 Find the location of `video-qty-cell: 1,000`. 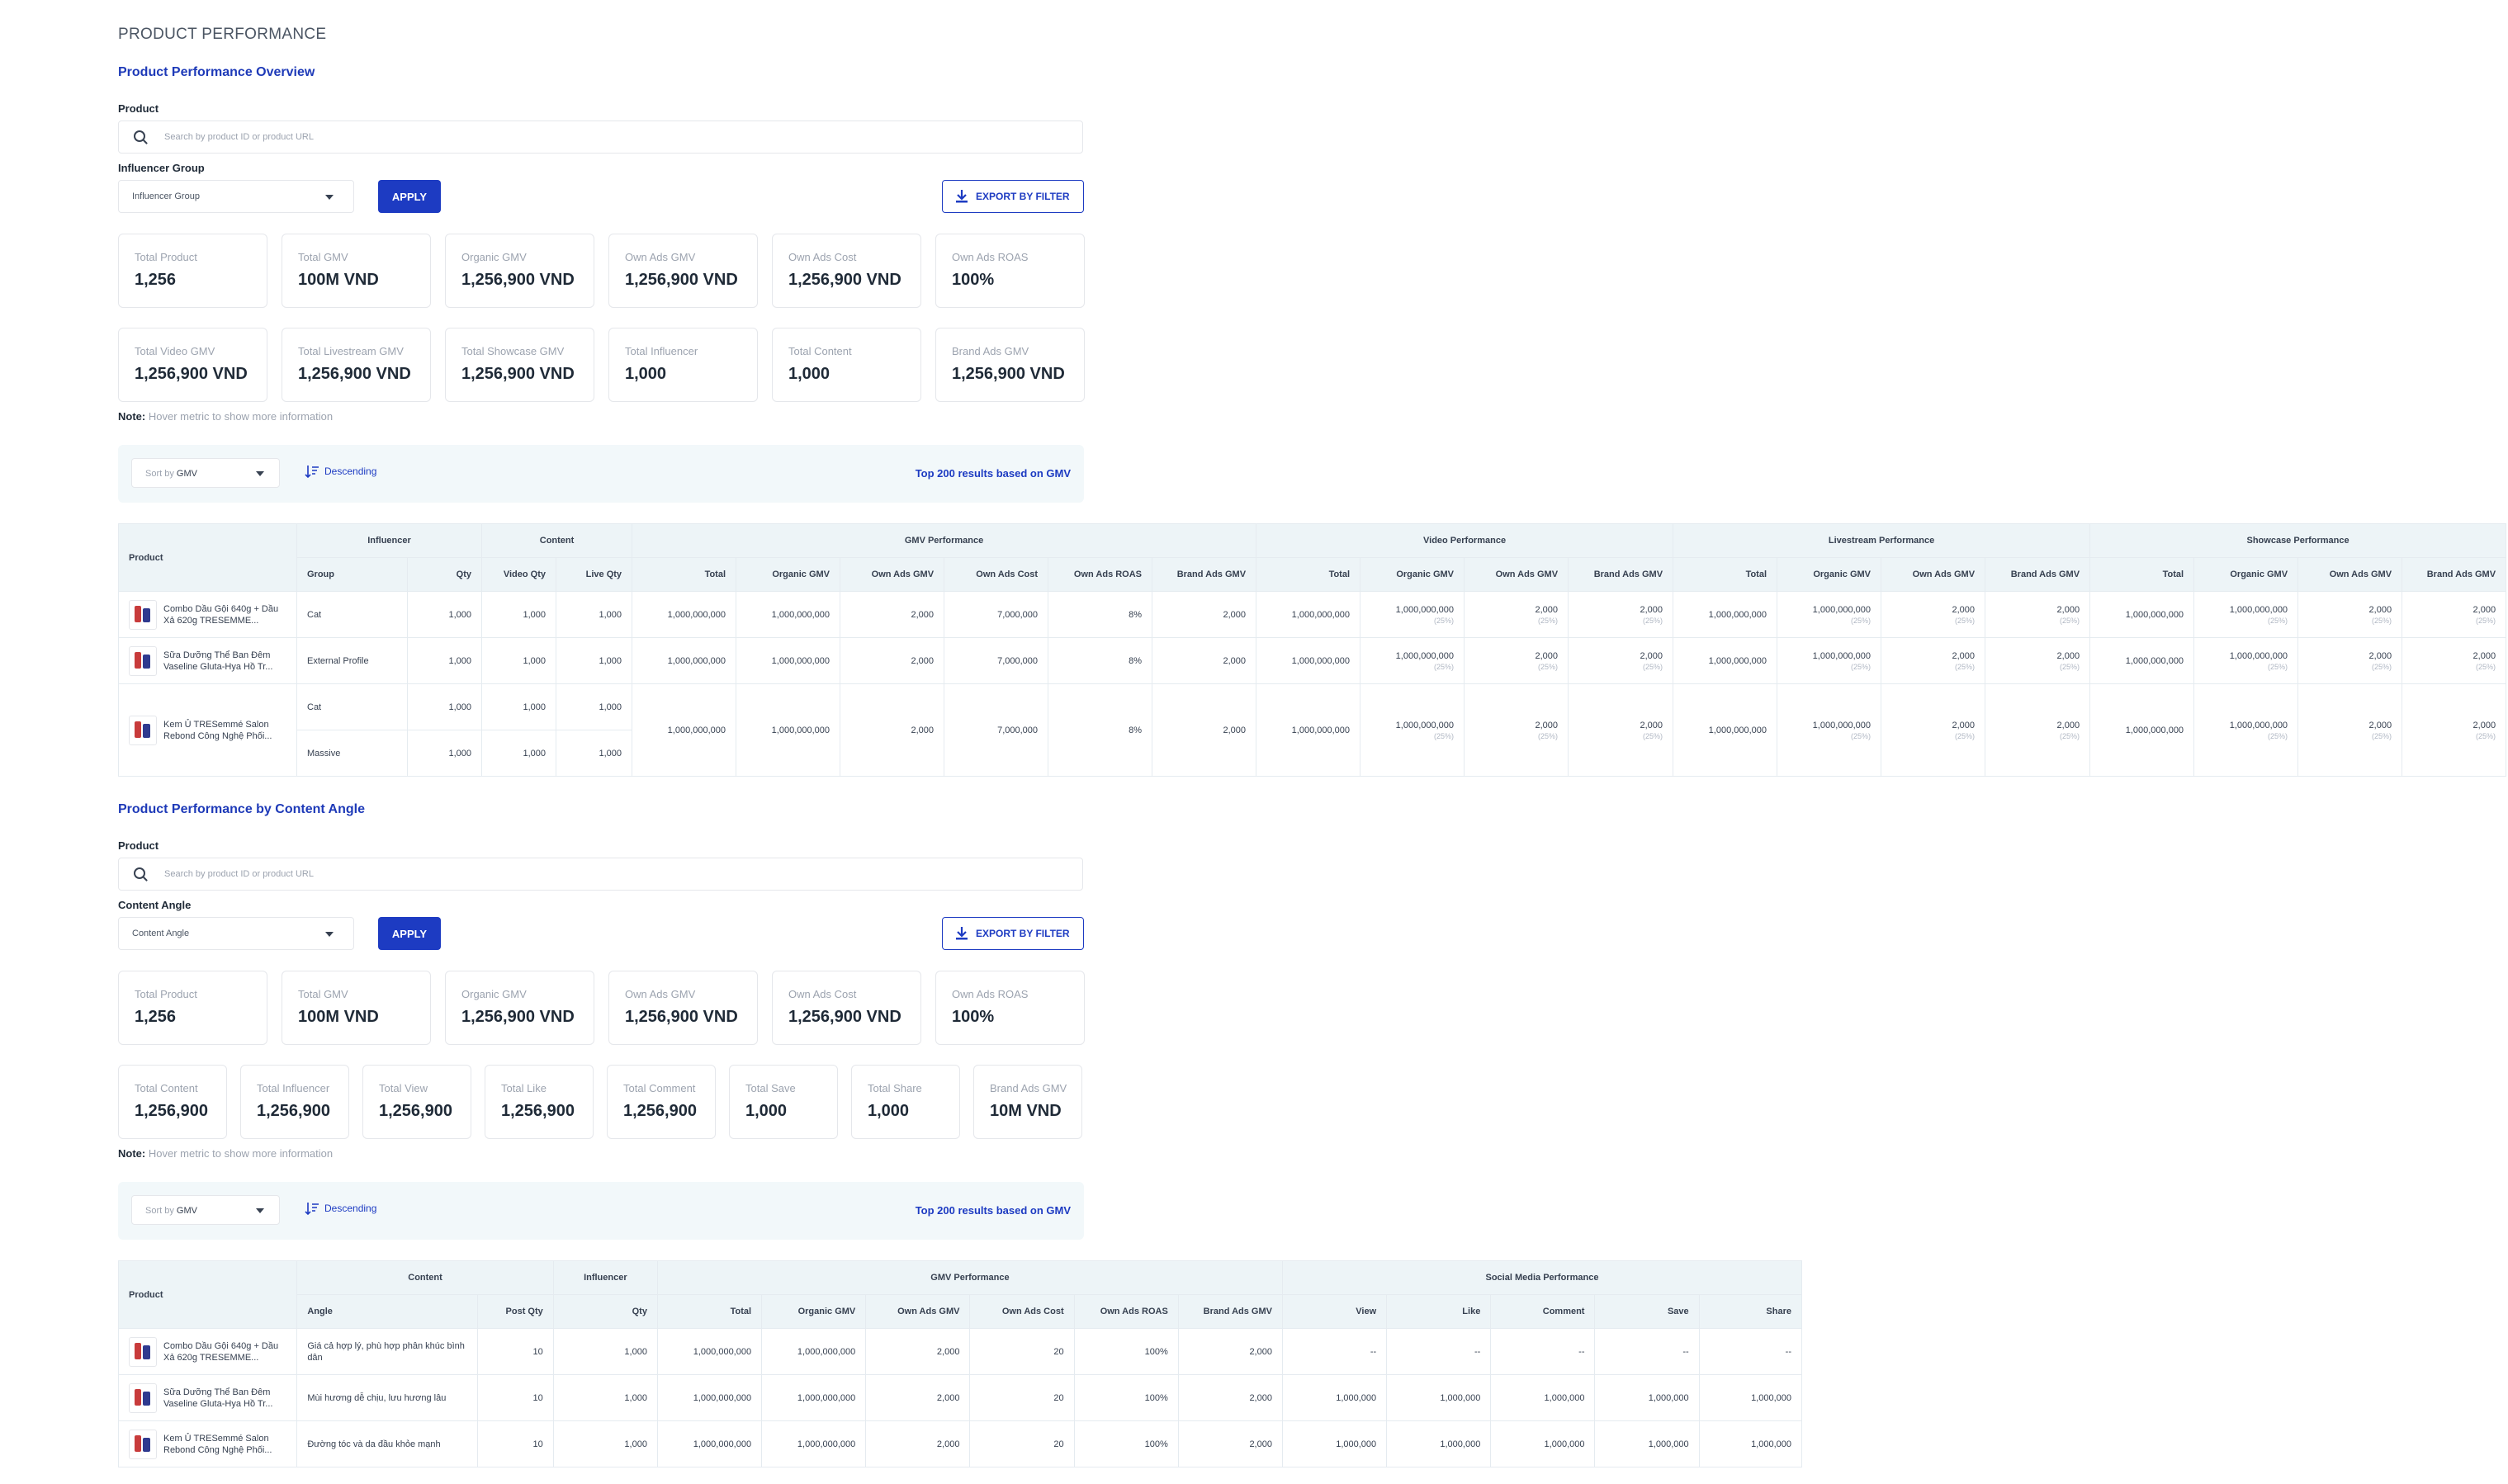

video-qty-cell: 1,000 is located at coordinates (519, 706).